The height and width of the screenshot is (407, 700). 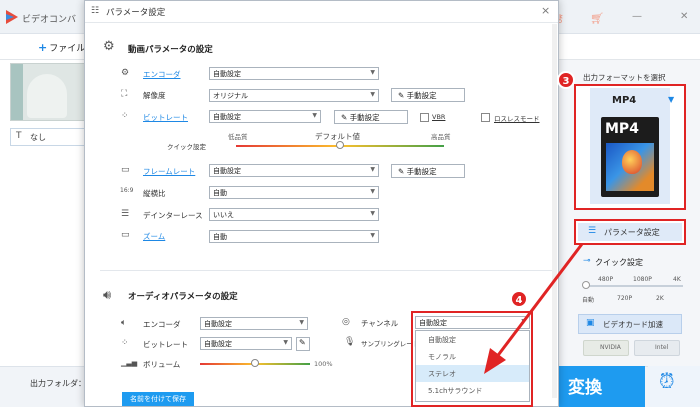 I want to click on framerate-select: 自動設定 ▼, so click(x=294, y=170).